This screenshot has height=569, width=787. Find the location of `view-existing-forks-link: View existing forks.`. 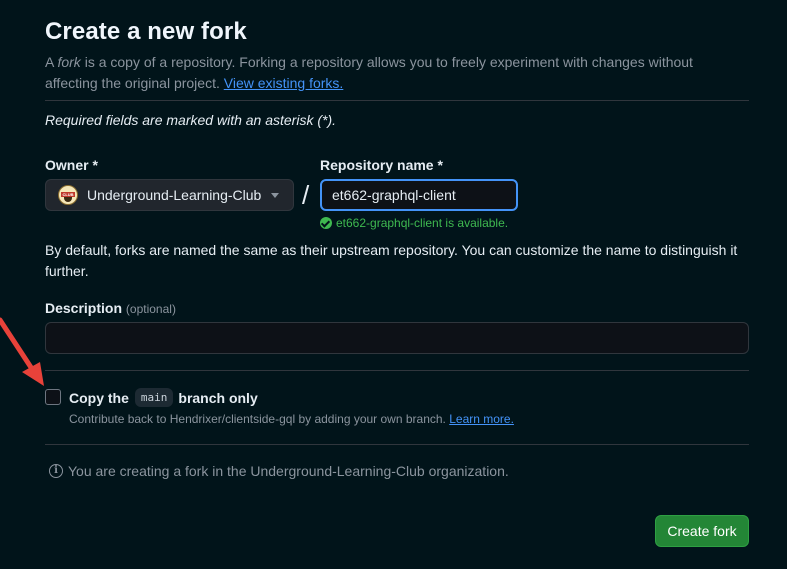

view-existing-forks-link: View existing forks. is located at coordinates (284, 83).